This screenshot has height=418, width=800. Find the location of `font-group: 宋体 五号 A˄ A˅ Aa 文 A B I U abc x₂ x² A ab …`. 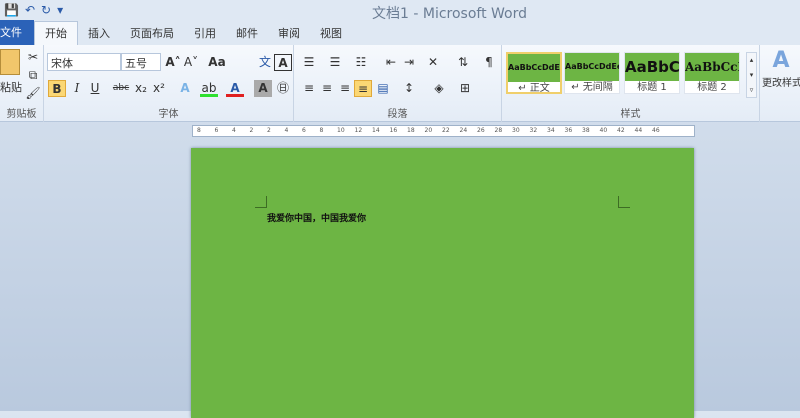

font-group: 宋体 五号 A˄ A˅ Aa 文 A B I U abc x₂ x² A ab … is located at coordinates (169, 83).